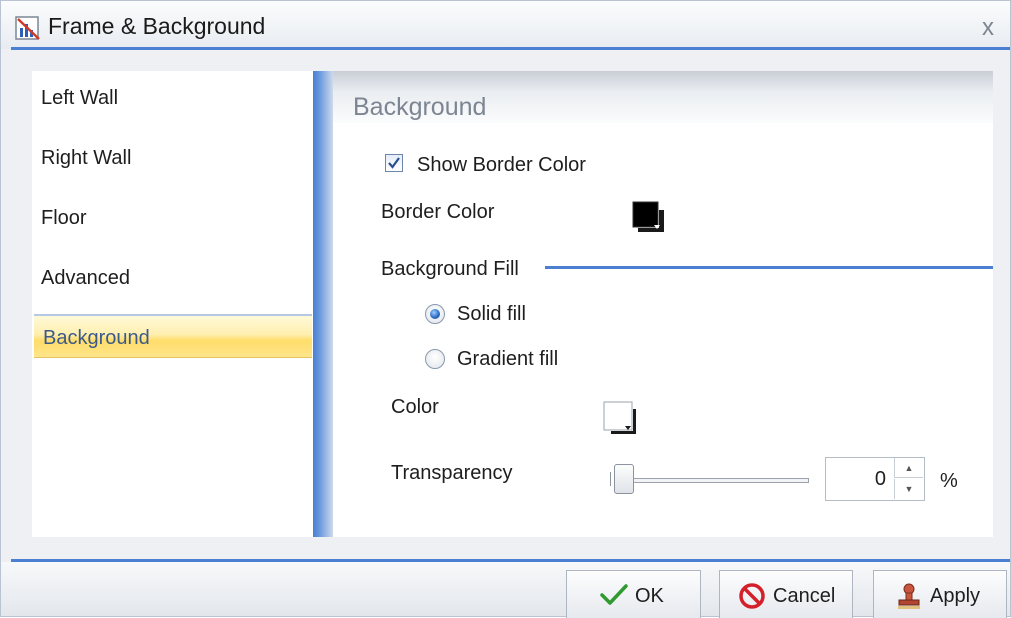 This screenshot has height=618, width=1011. What do you see at coordinates (649, 596) in the screenshot?
I see `ok-label: OK` at bounding box center [649, 596].